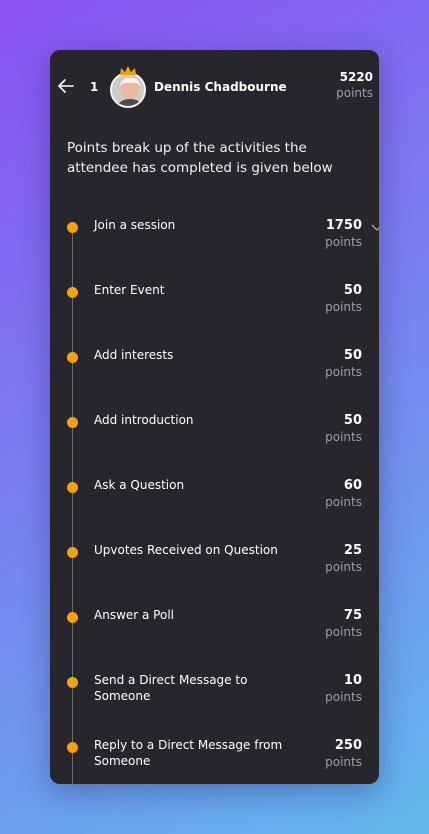 This screenshot has height=834, width=429. Describe the element at coordinates (352, 615) in the screenshot. I see `activity-points-value: 75` at that location.